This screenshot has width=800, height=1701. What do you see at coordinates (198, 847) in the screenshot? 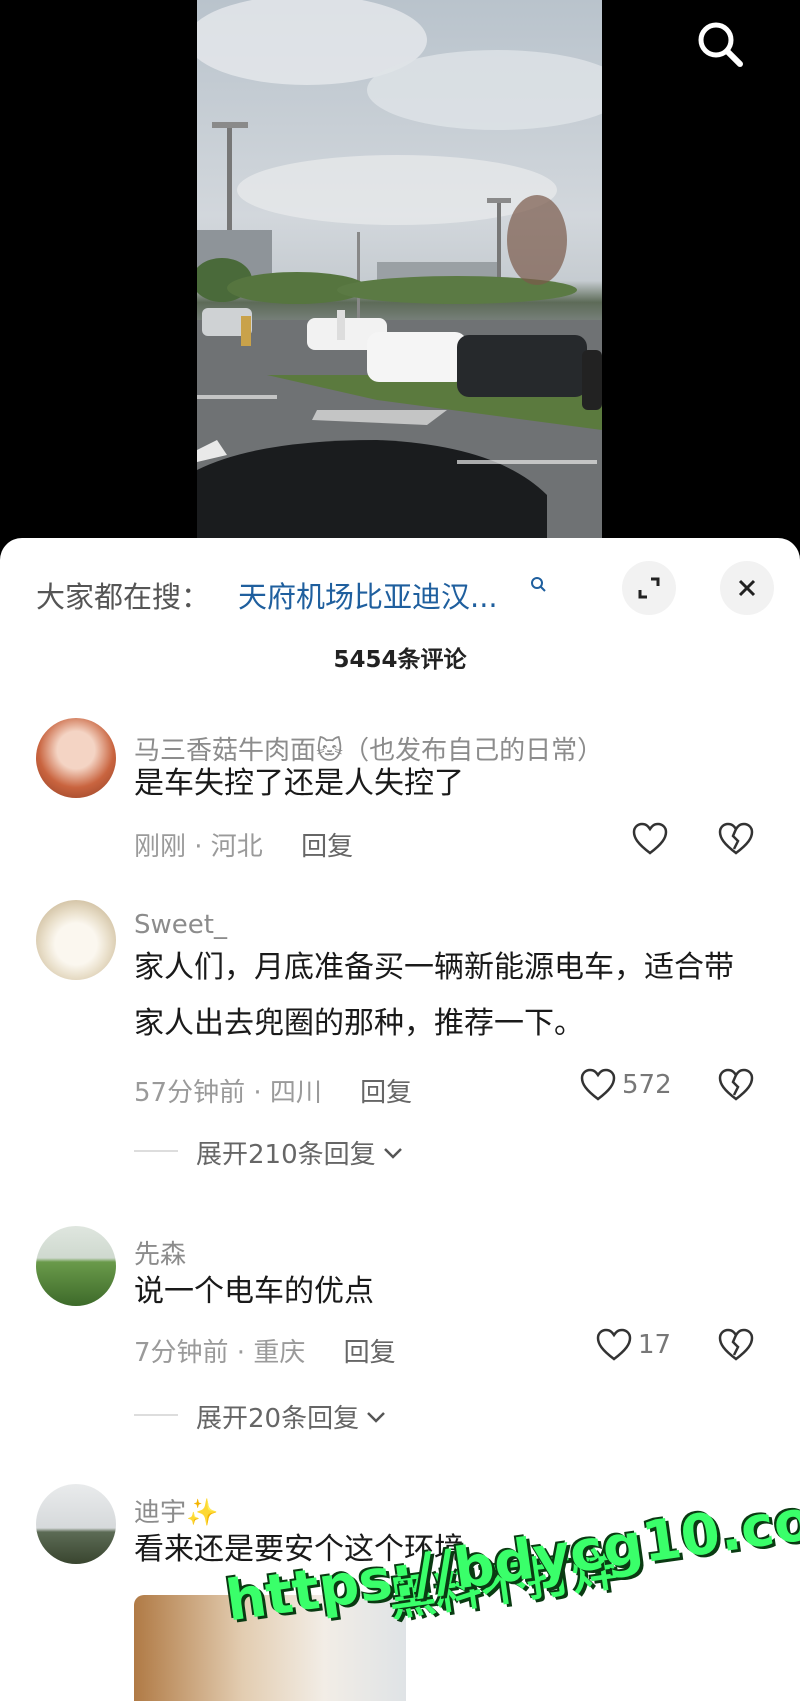
I see `comment-time-location: 刚刚 · 河北` at bounding box center [198, 847].